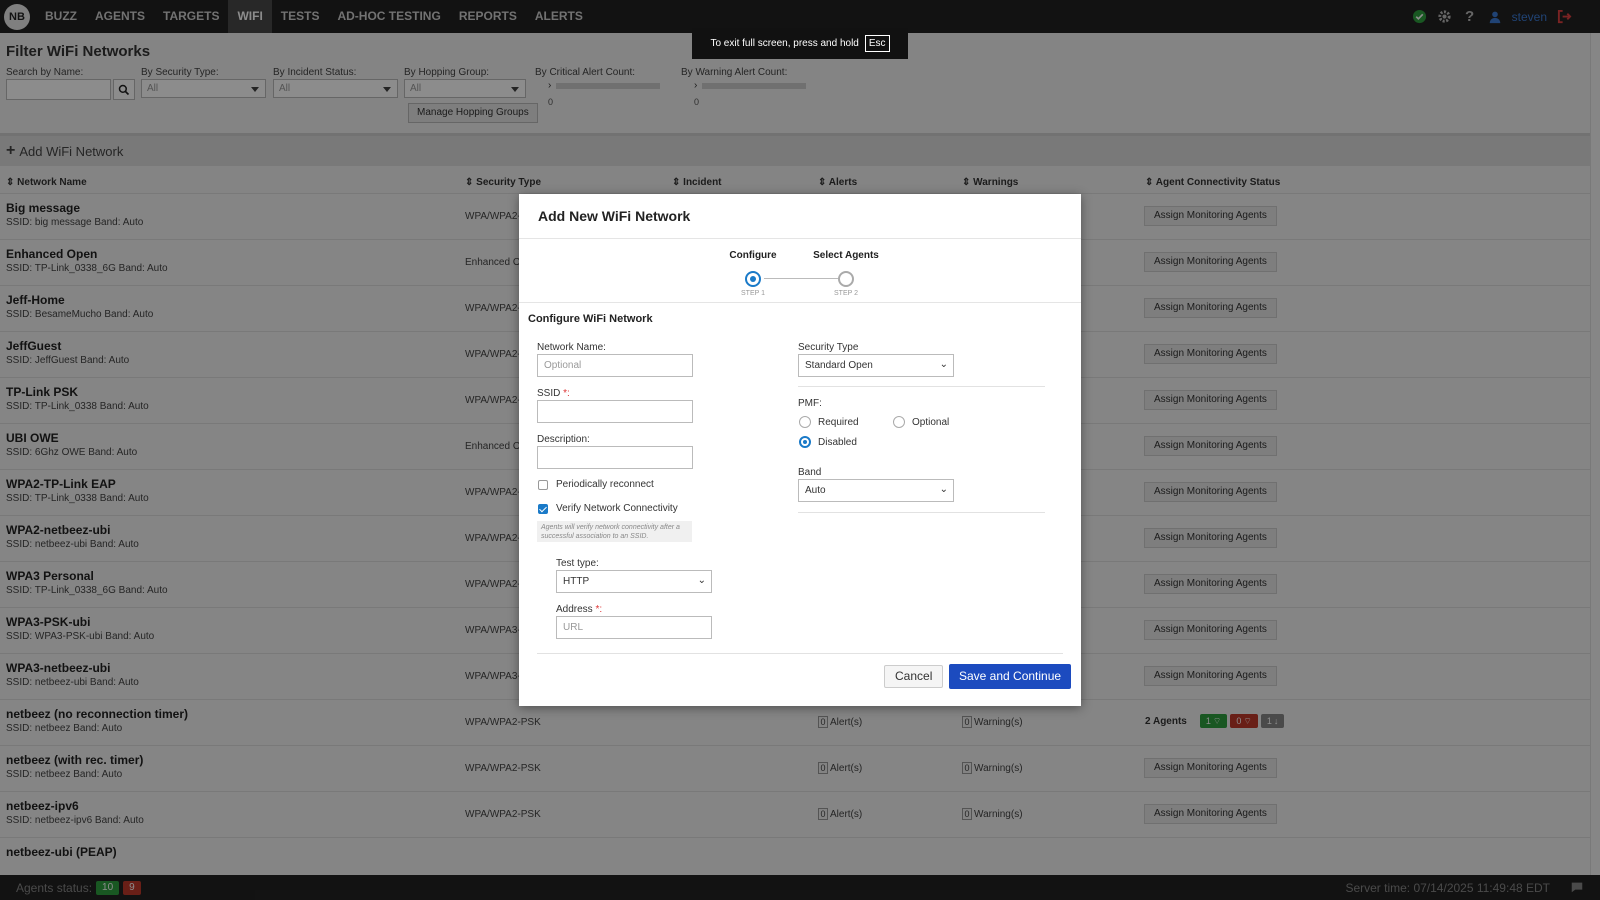 The height and width of the screenshot is (900, 1600). What do you see at coordinates (899, 422) in the screenshot?
I see `pmf-optional-radio` at bounding box center [899, 422].